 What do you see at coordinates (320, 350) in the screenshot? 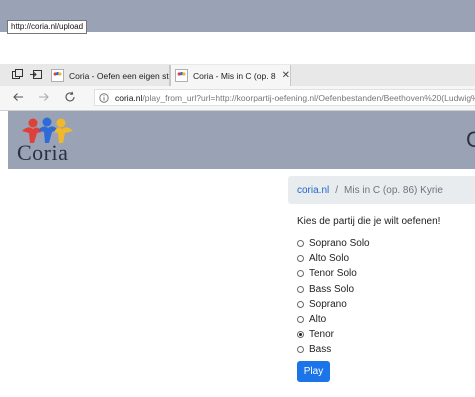
I see `radio-label: Bass` at bounding box center [320, 350].